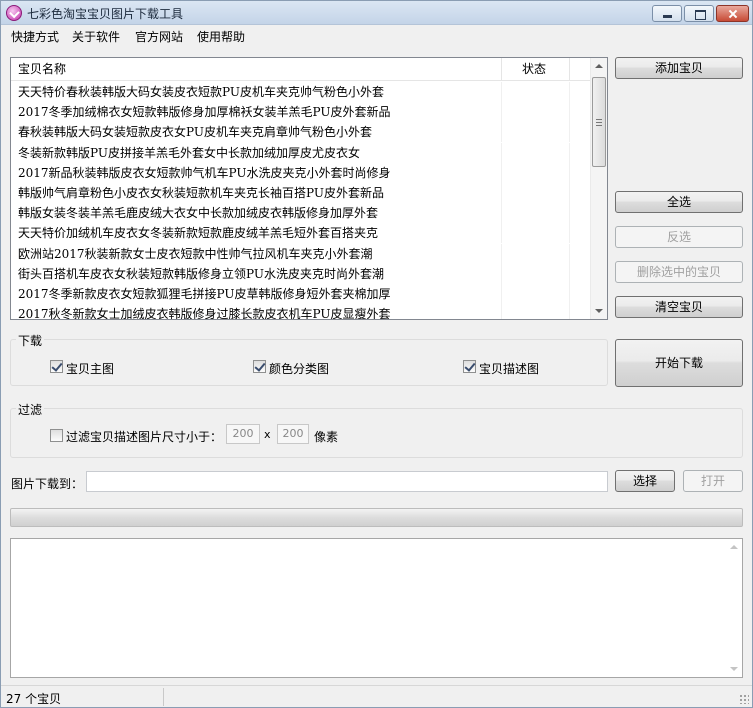 This screenshot has height=708, width=753. I want to click on list-item: 天天特价加绒机车皮衣女冬装新款短款鹿皮绒羊羔毛短外套百搭夹克, so click(301, 233).